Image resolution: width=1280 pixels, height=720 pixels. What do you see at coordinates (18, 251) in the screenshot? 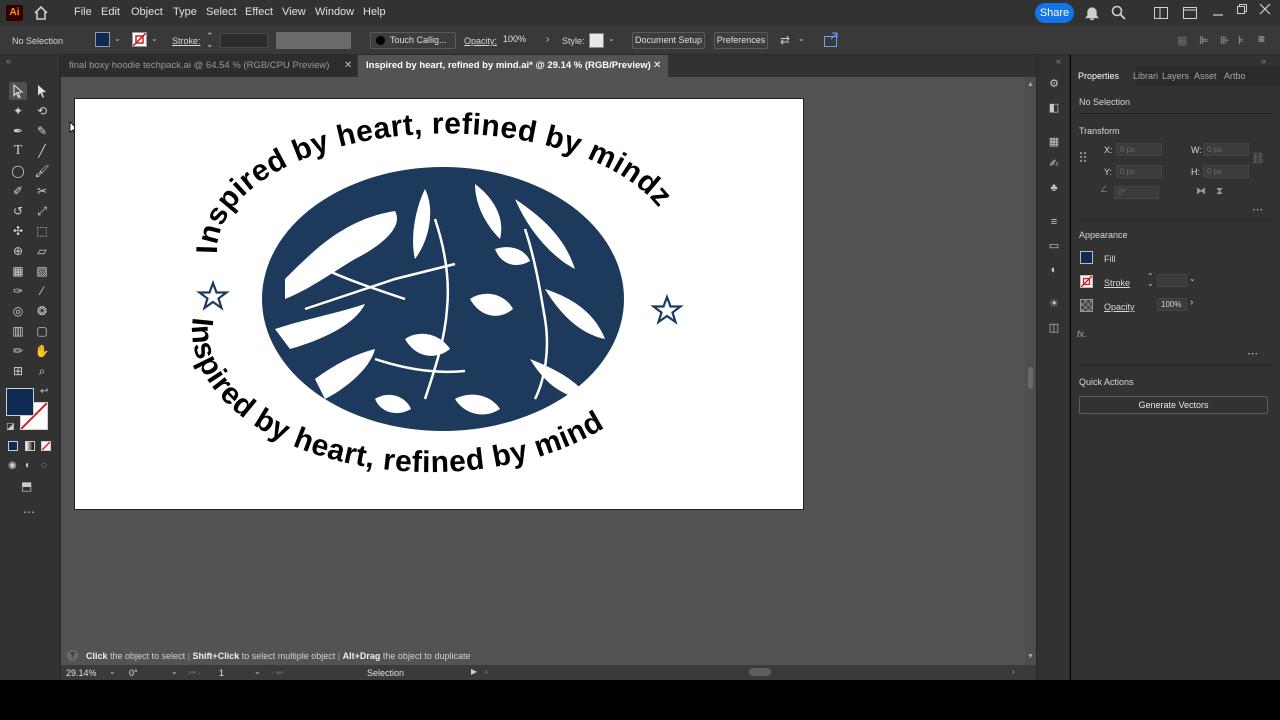
I see `shape-builder-tool-icon: ⊕` at bounding box center [18, 251].